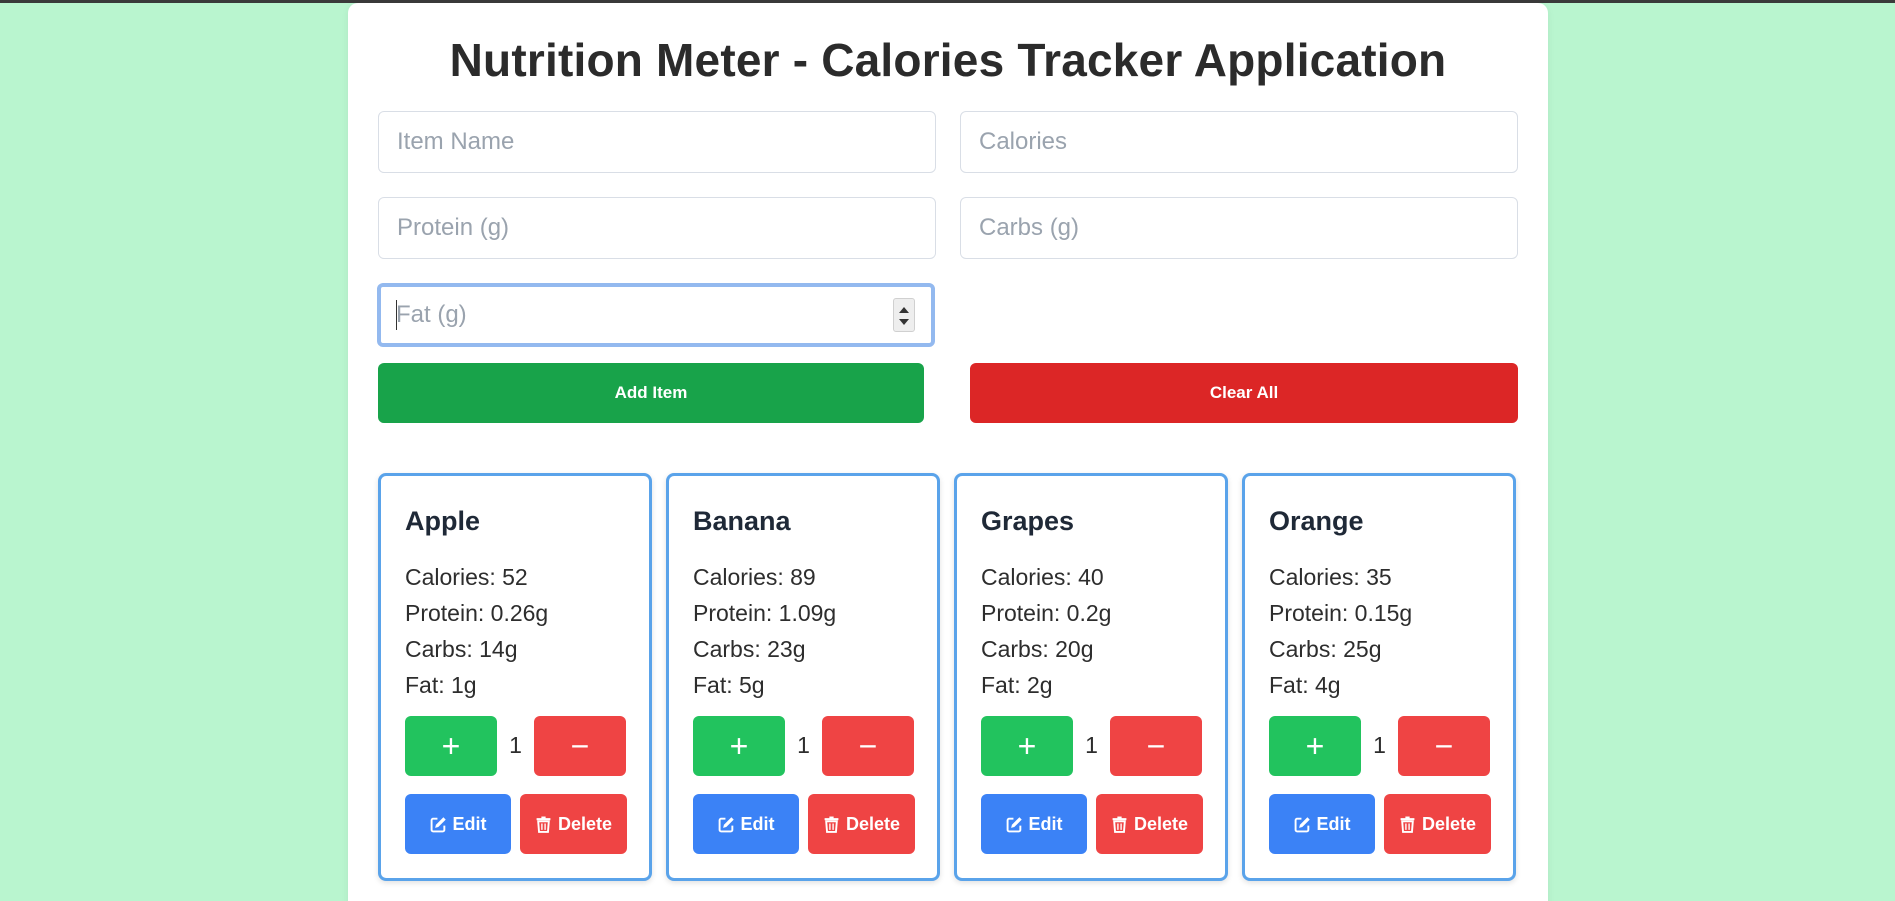 The height and width of the screenshot is (901, 1895). Describe the element at coordinates (657, 228) in the screenshot. I see `protein-input` at that location.